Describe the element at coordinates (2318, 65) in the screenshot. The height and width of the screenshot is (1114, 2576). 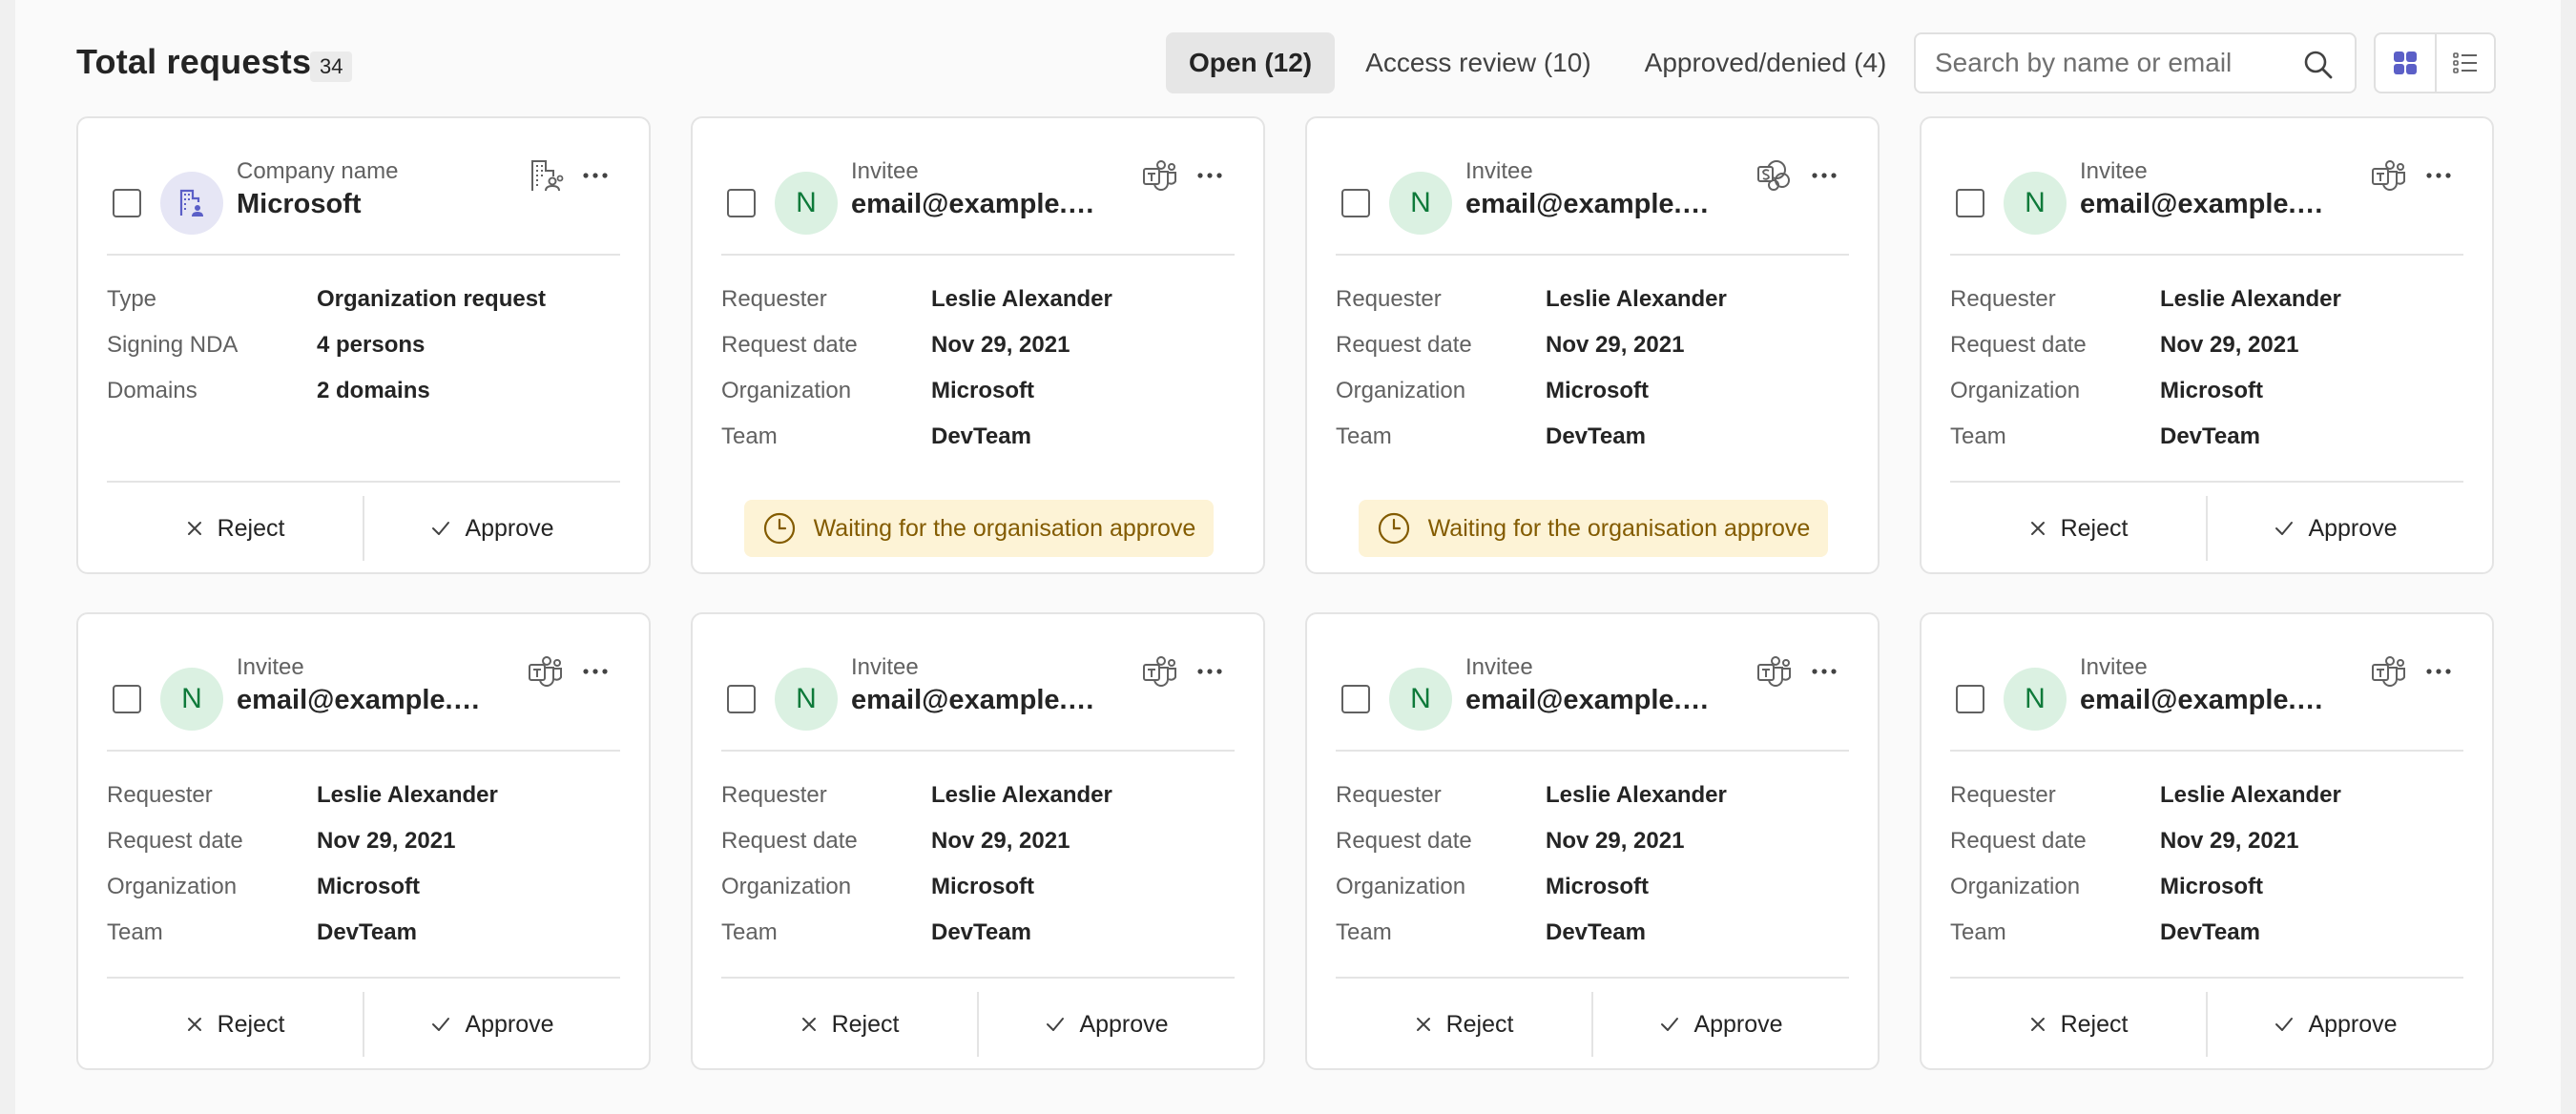
I see `search-icon` at that location.